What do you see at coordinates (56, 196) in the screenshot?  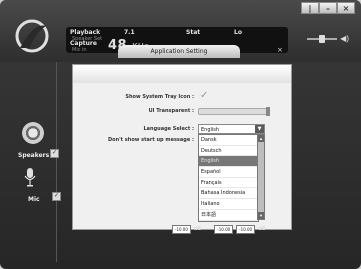 I see `mic-checkbox: ✓` at bounding box center [56, 196].